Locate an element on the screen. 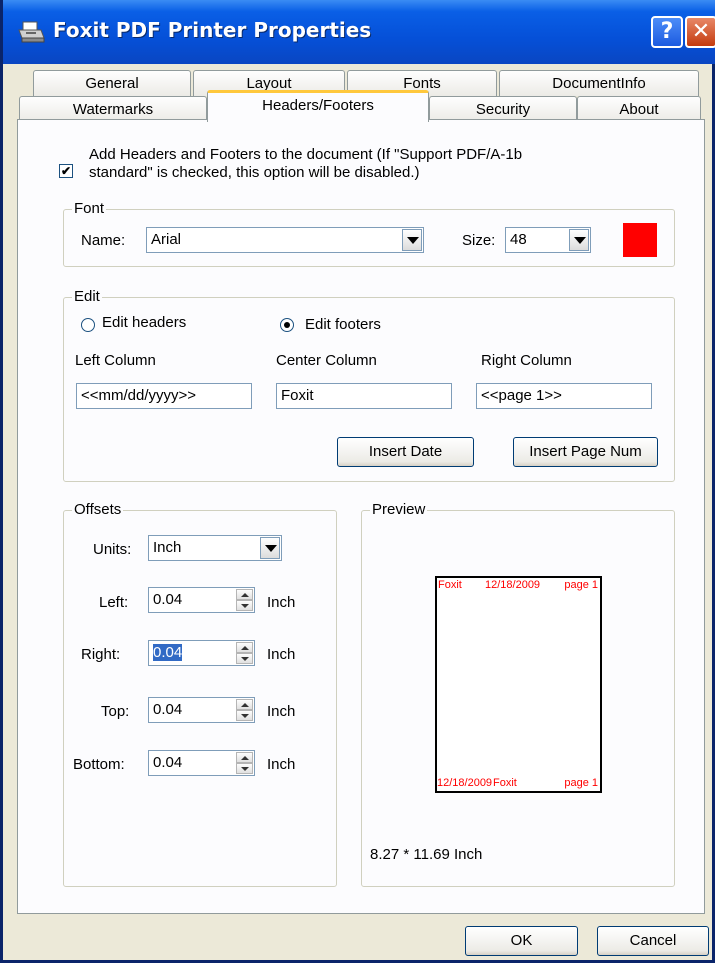 The width and height of the screenshot is (715, 963). top-offset-label: Top: is located at coordinates (115, 711).